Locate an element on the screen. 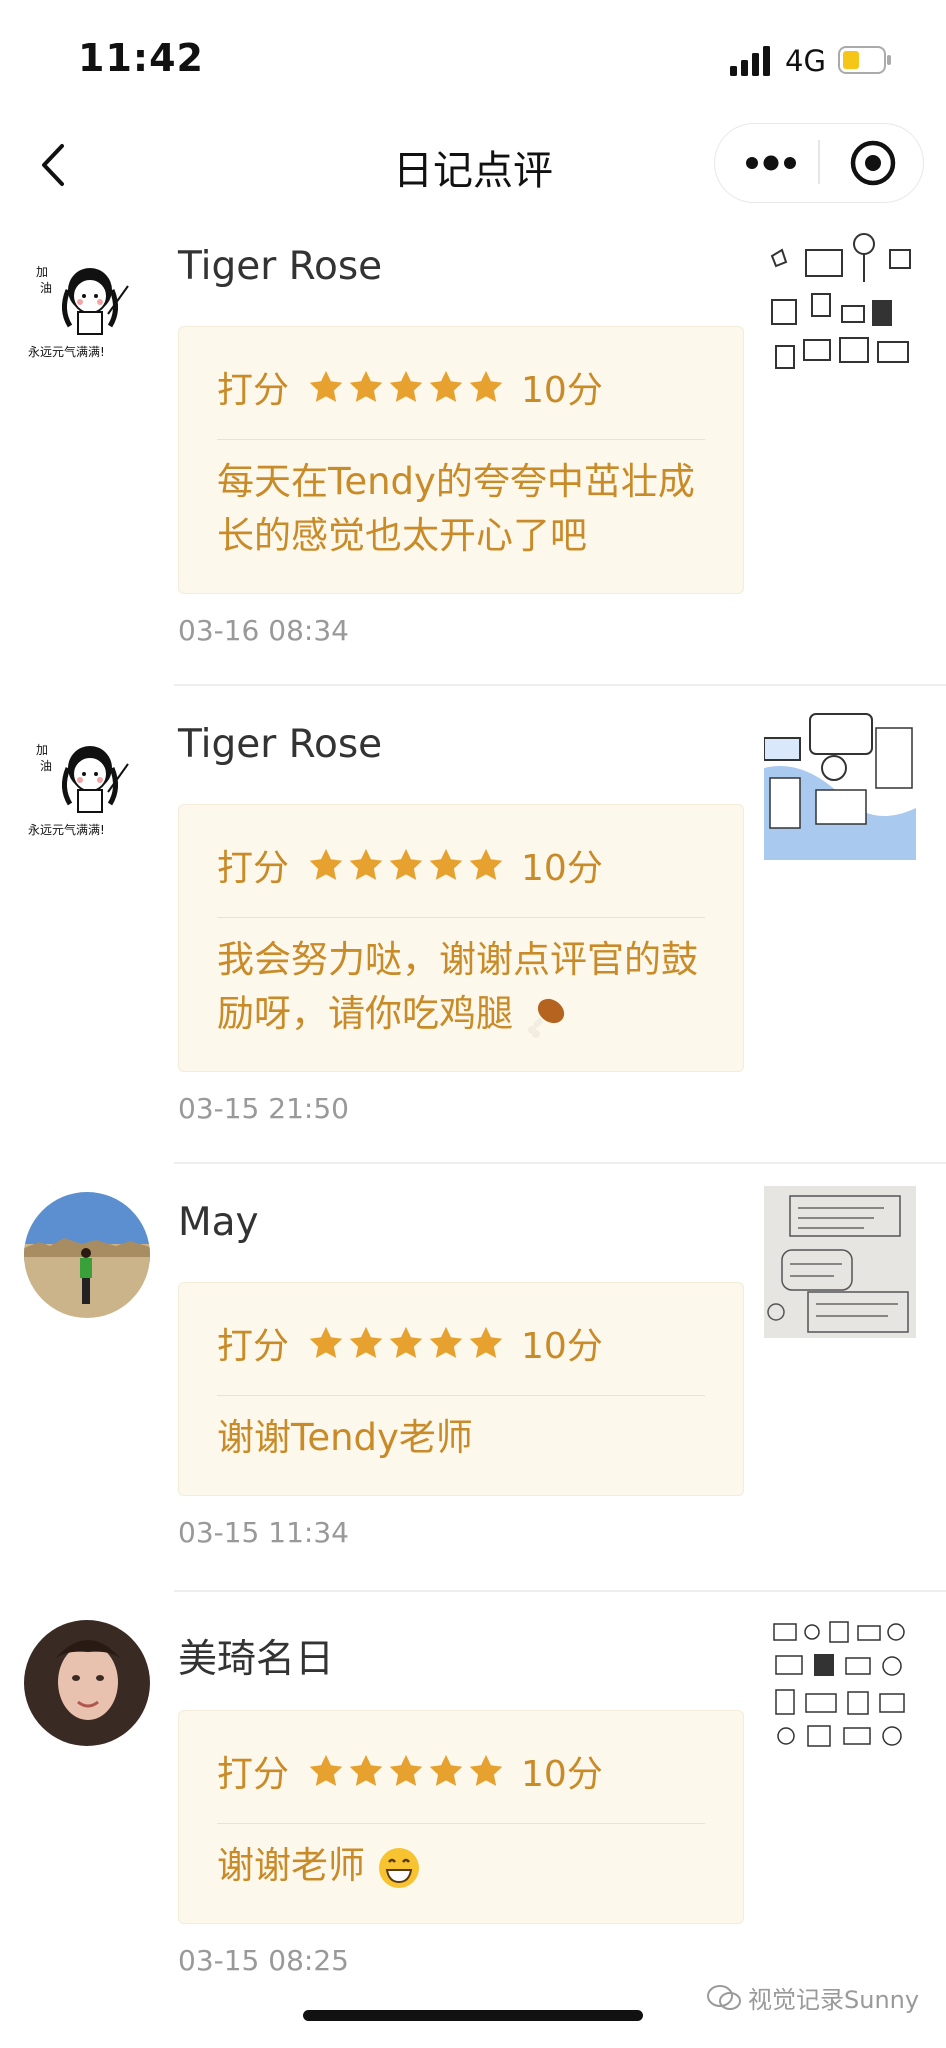 This screenshot has height=2048, width=946. comment-text: 谢谢老师 is located at coordinates (291, 1865).